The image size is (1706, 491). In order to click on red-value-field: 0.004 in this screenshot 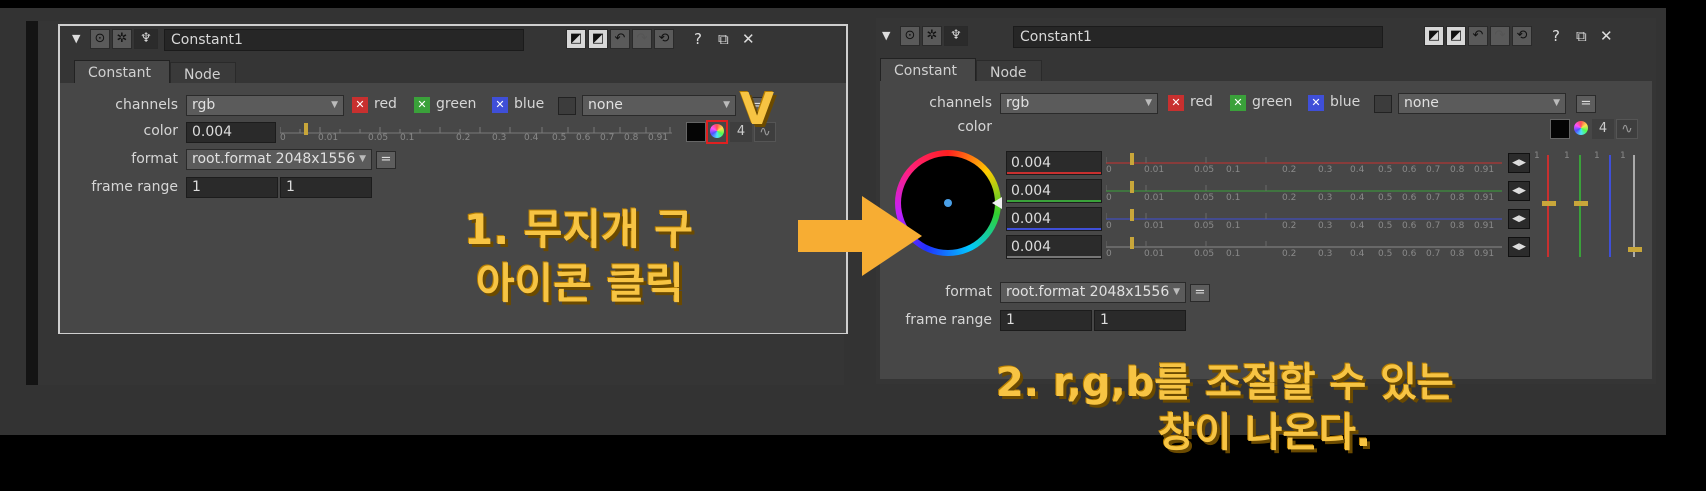, I will do `click(1054, 163)`.